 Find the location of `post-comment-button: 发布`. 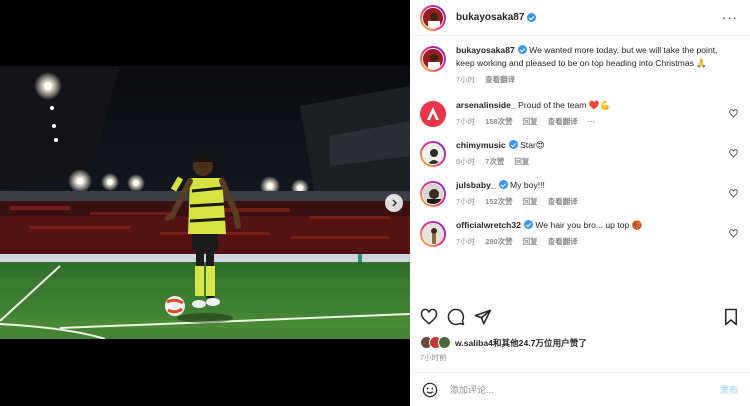

post-comment-button: 发布 is located at coordinates (729, 389).